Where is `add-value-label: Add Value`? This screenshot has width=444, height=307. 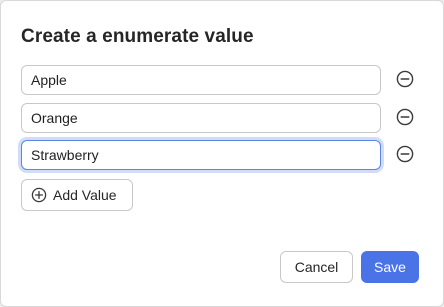
add-value-label: Add Value is located at coordinates (85, 195).